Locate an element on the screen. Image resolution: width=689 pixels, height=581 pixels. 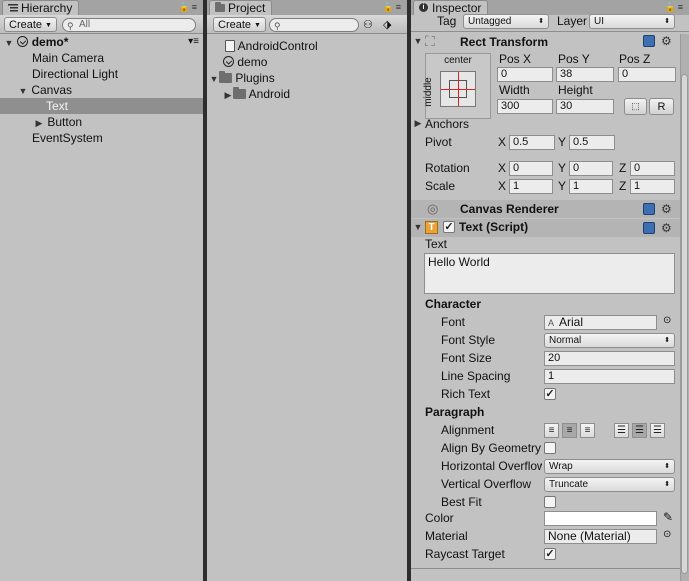
project-item-demo: demo is located at coordinates (307, 62).